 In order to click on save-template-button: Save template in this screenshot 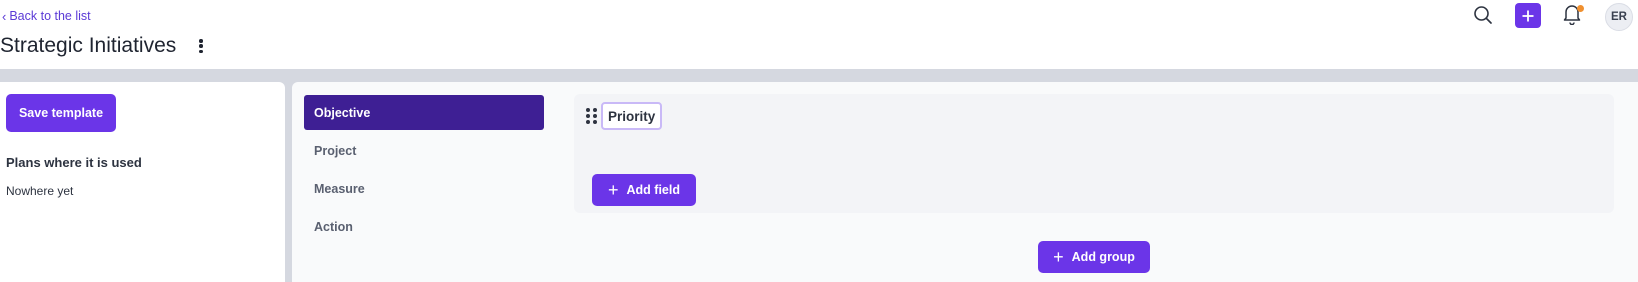, I will do `click(61, 113)`.